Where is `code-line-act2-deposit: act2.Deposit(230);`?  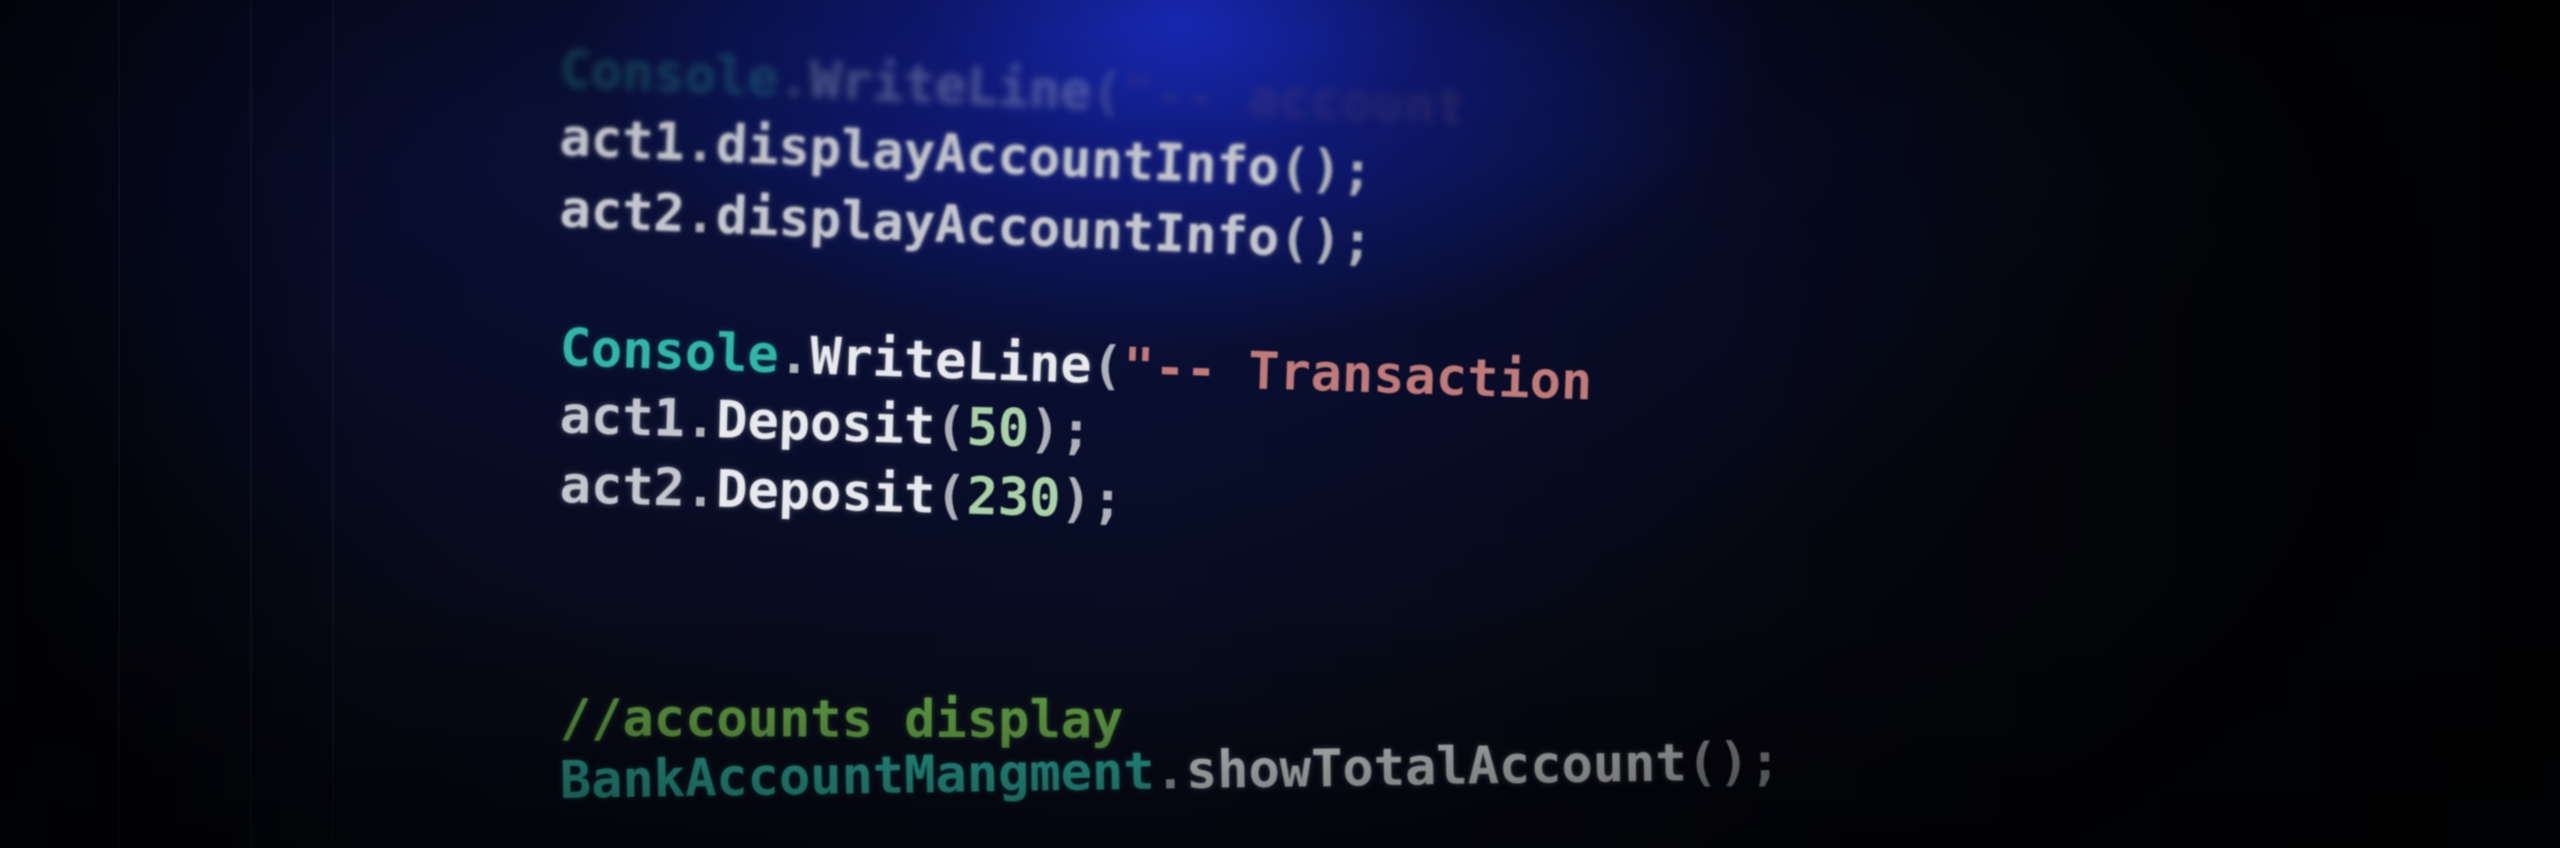 code-line-act2-deposit: act2.Deposit(230); is located at coordinates (747, 490).